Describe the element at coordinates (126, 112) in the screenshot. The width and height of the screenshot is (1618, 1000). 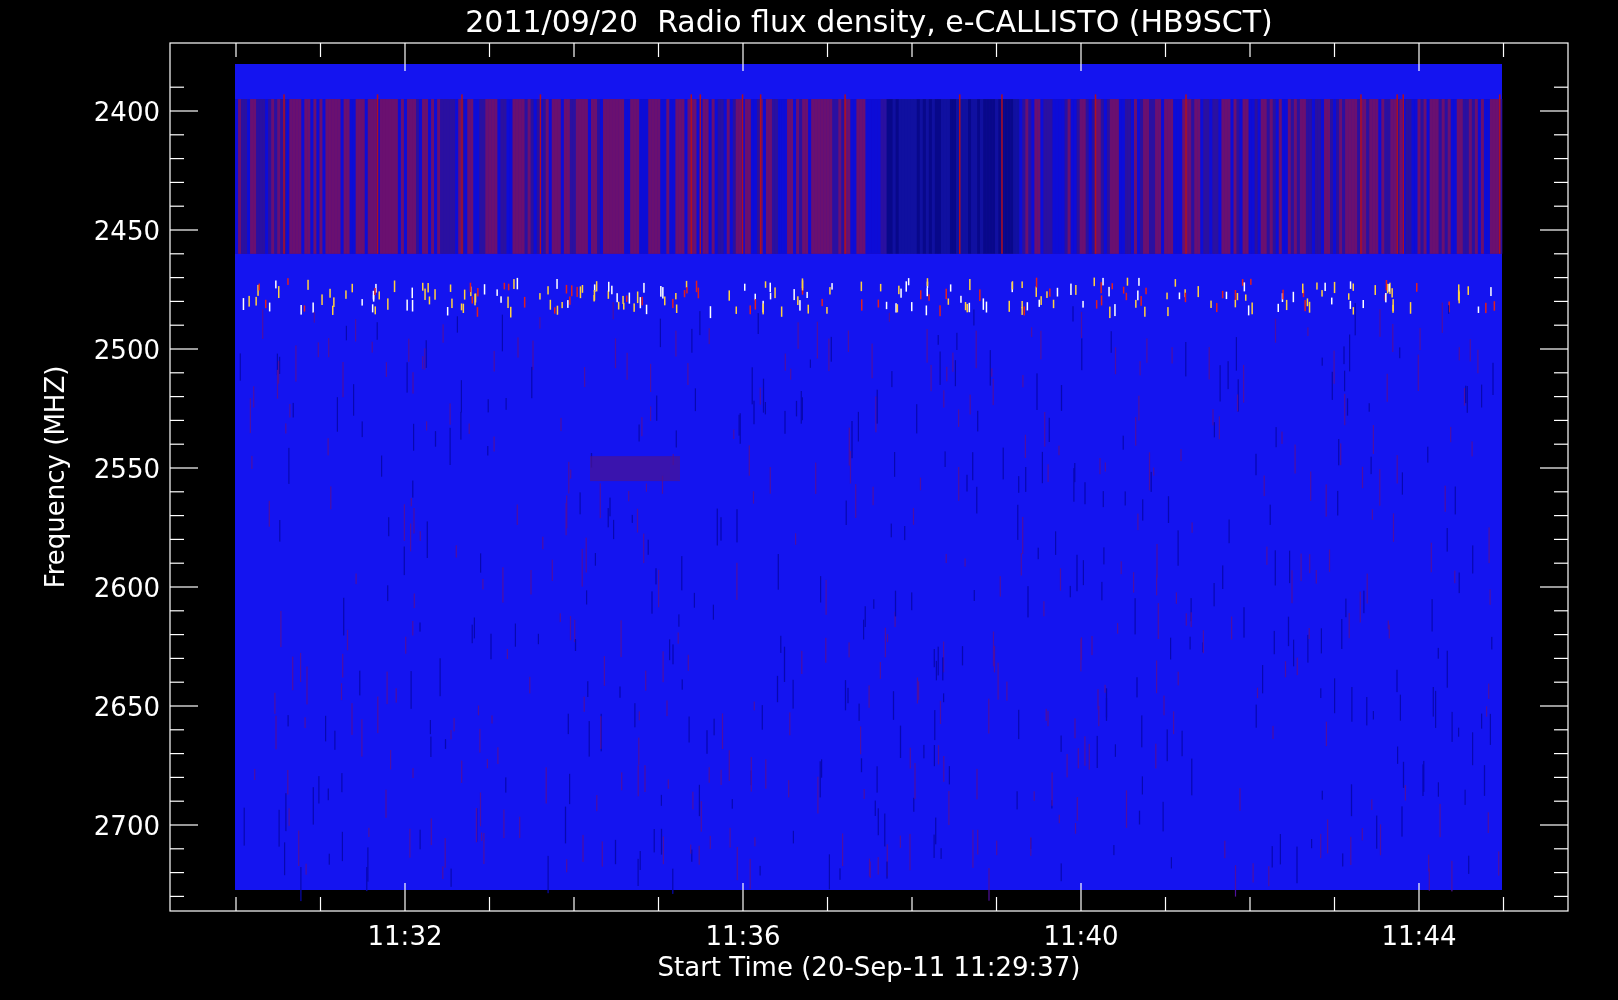
I see `y-tick-label: 2400` at that location.